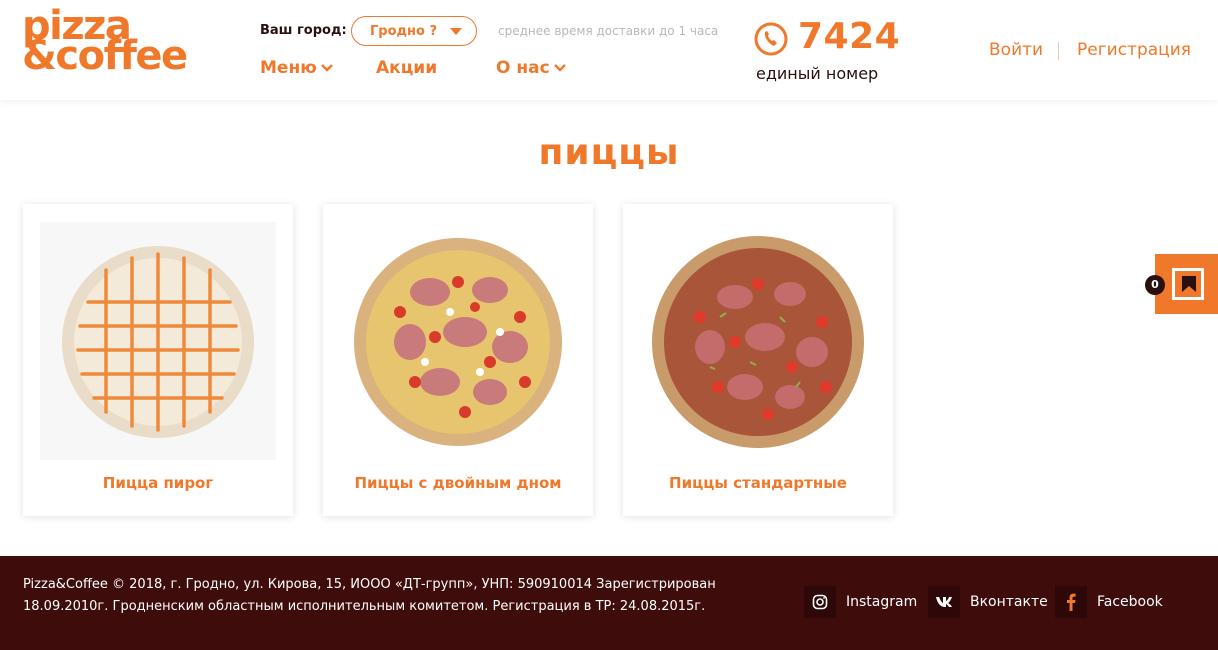 The height and width of the screenshot is (650, 1218). Describe the element at coordinates (1058, 51) in the screenshot. I see `auth-divider` at that location.